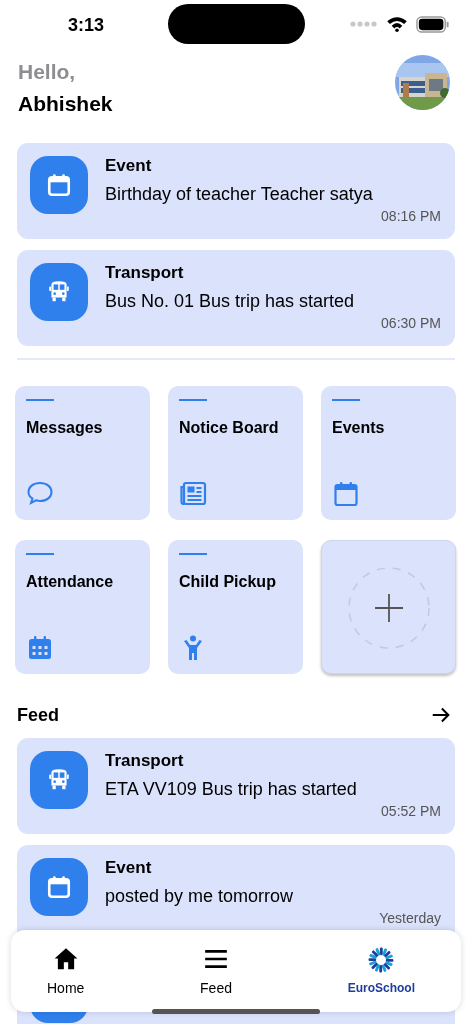 The height and width of the screenshot is (1024, 472). I want to click on card-message: posted by me tomorrow, so click(200, 896).